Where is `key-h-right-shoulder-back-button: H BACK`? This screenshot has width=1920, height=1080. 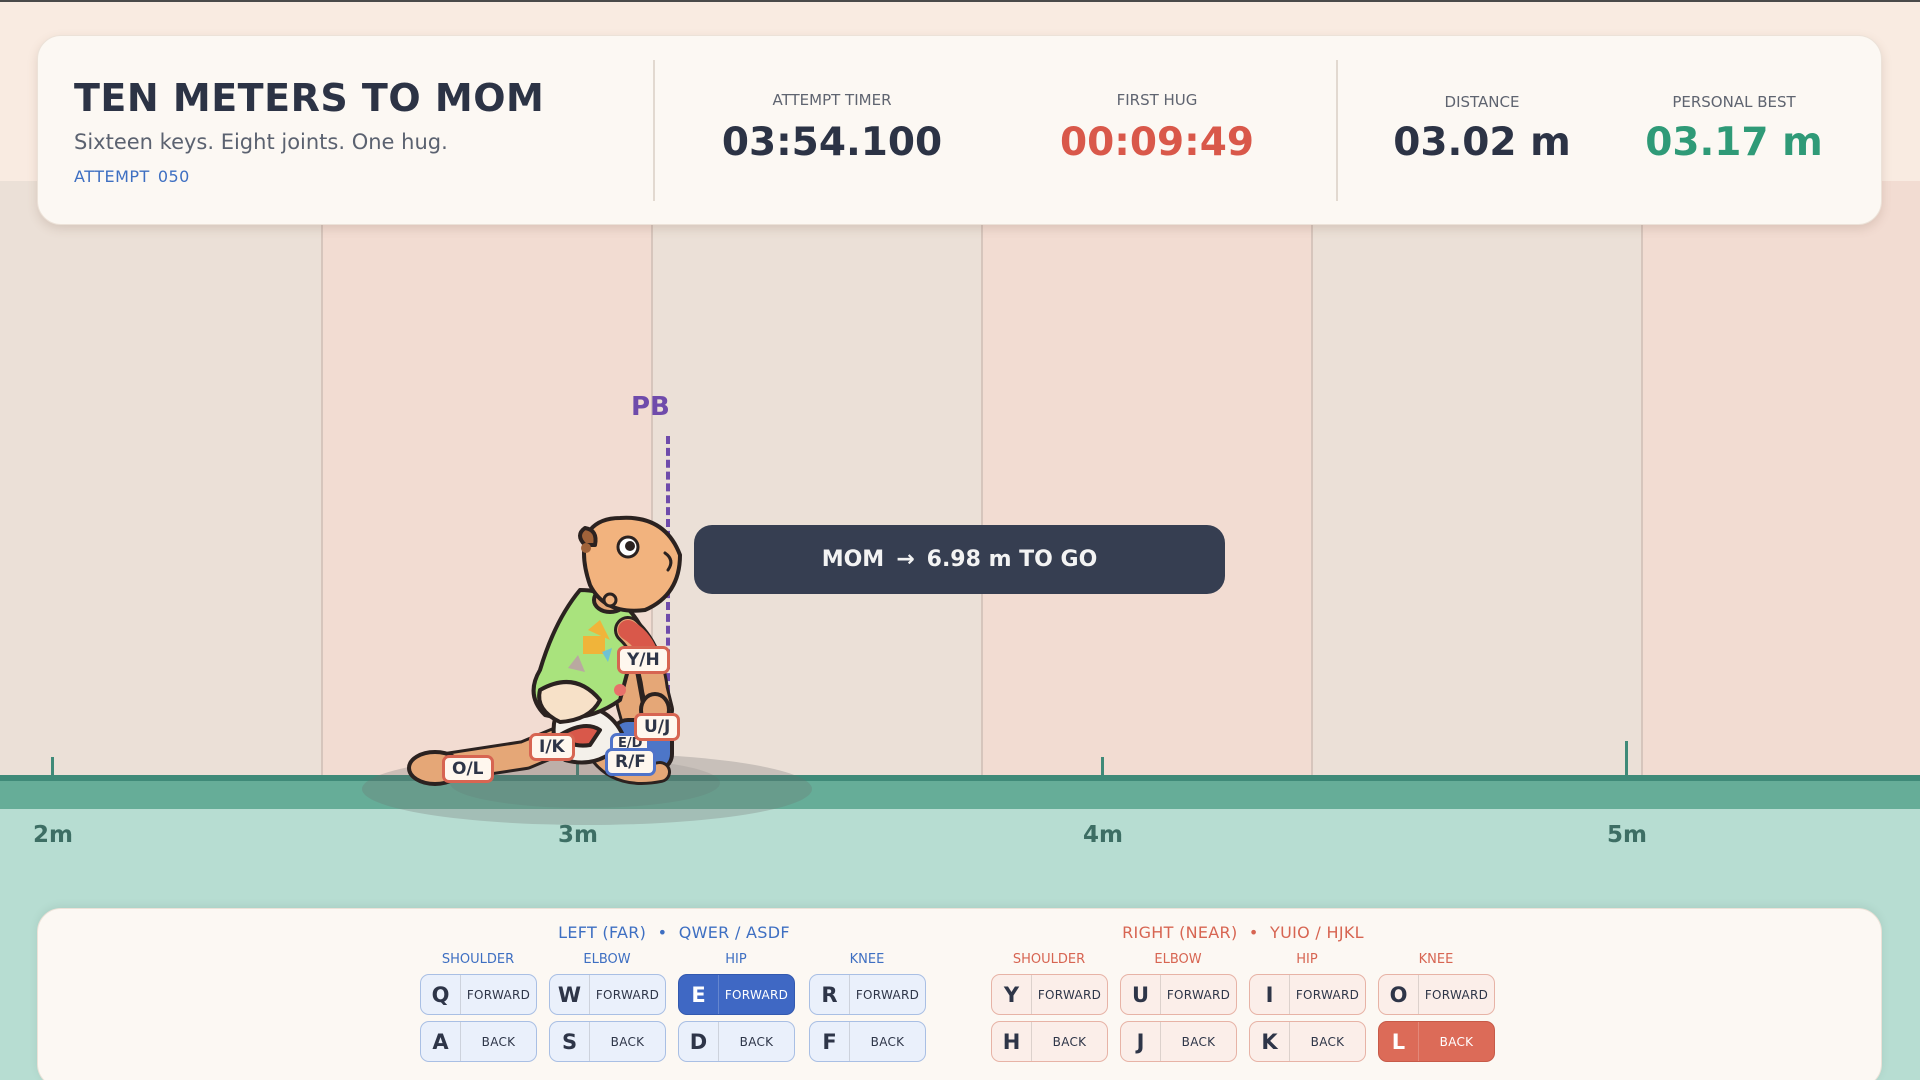
key-h-right-shoulder-back-button: H BACK is located at coordinates (1049, 1041).